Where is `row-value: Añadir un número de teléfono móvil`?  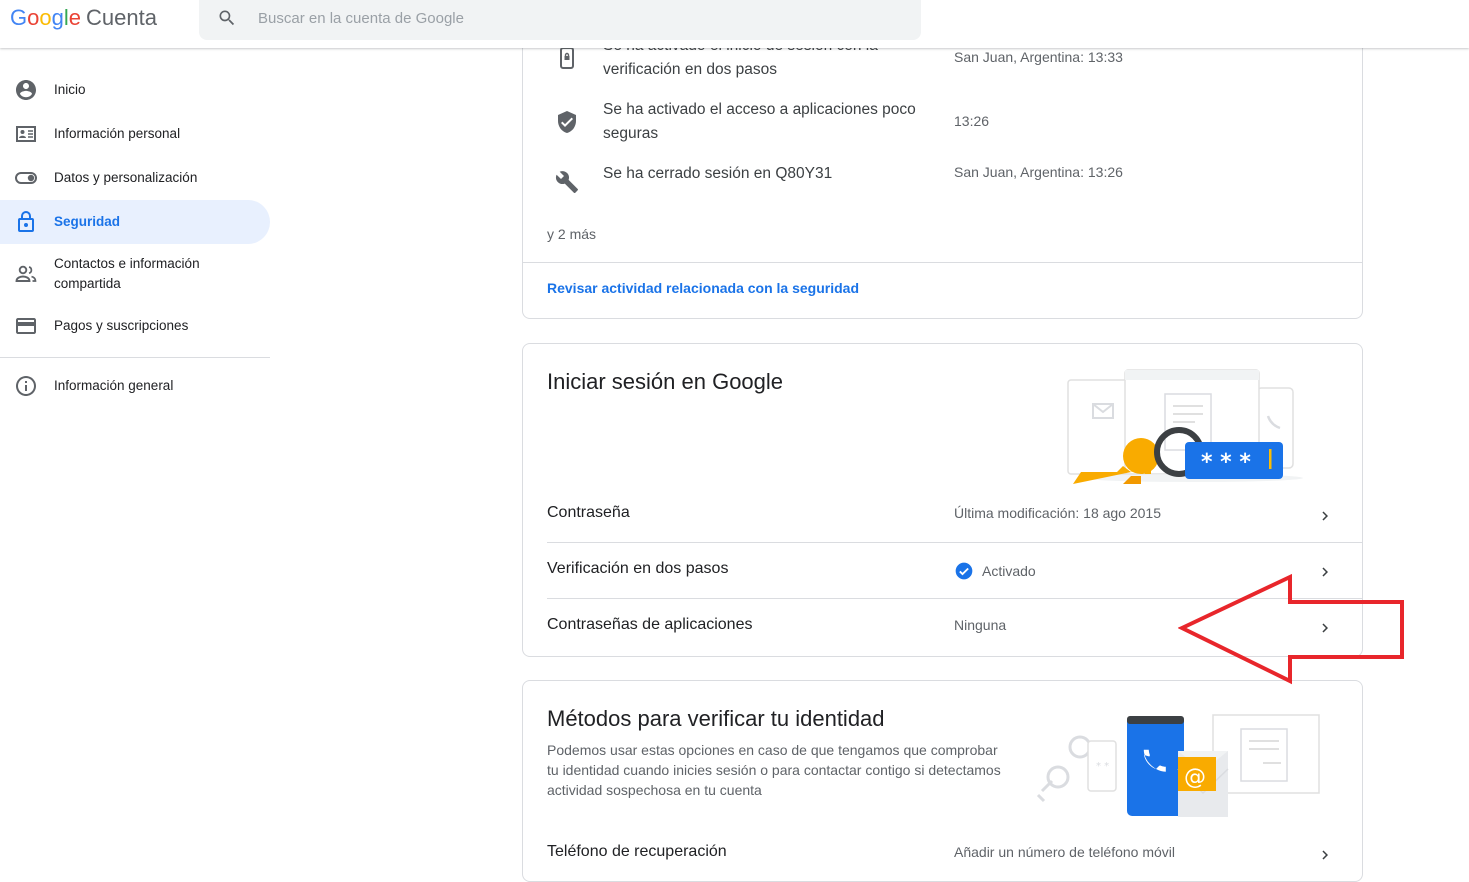 row-value: Añadir un número de teléfono móvil is located at coordinates (1065, 852).